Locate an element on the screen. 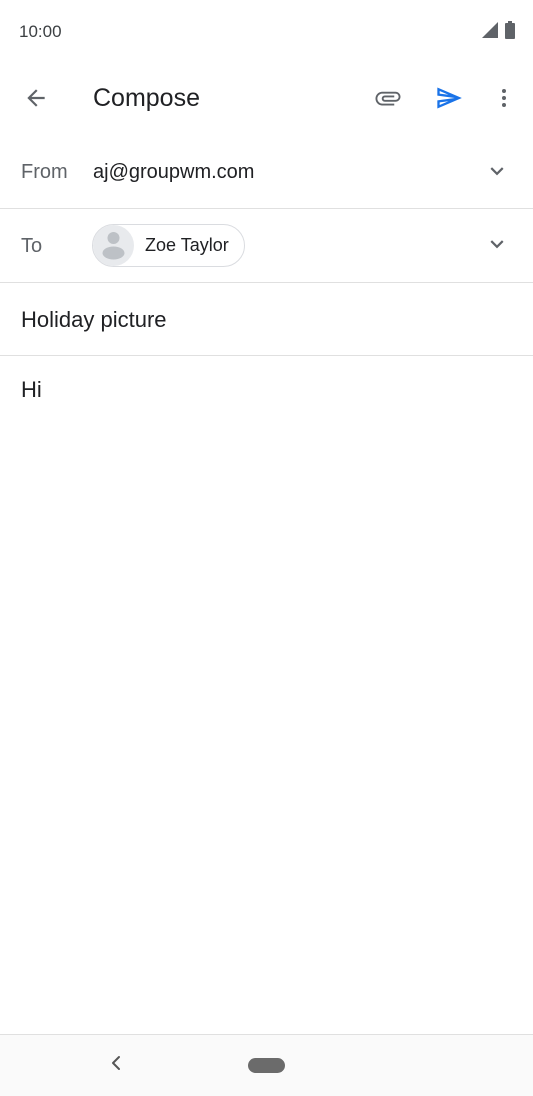 The height and width of the screenshot is (1096, 533). paperclip-icon is located at coordinates (388, 100).